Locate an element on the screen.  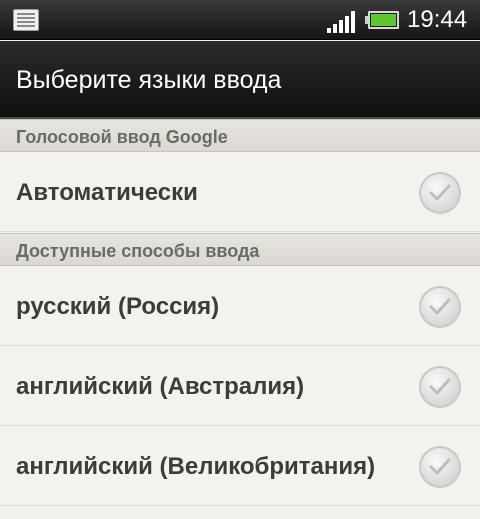
list-item-label: английский (Великобритания) is located at coordinates (196, 466).